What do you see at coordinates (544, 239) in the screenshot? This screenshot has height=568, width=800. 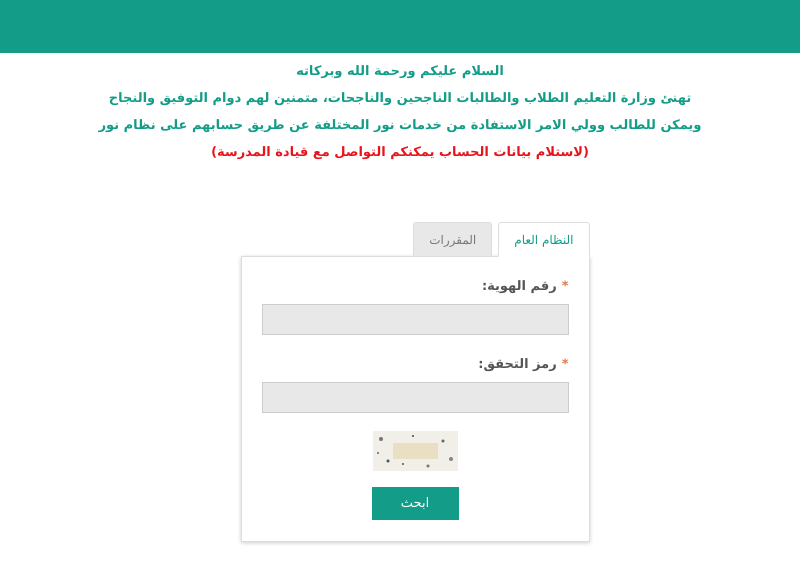 I see `tab: النظام العام` at bounding box center [544, 239].